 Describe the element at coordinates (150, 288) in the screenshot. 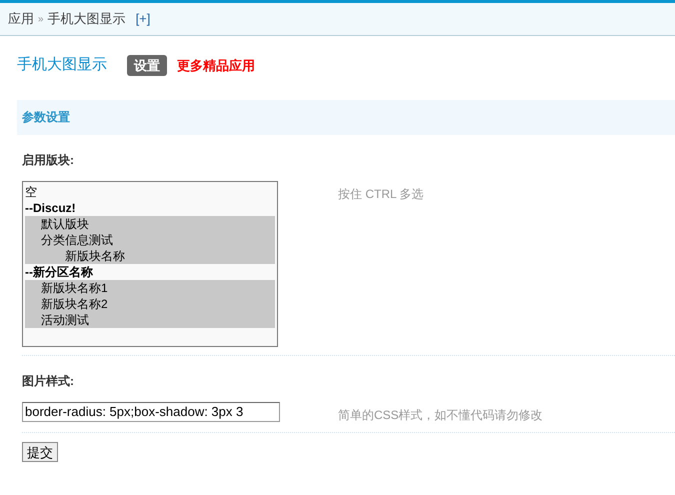

I see `list-option: 新版块名称1` at that location.